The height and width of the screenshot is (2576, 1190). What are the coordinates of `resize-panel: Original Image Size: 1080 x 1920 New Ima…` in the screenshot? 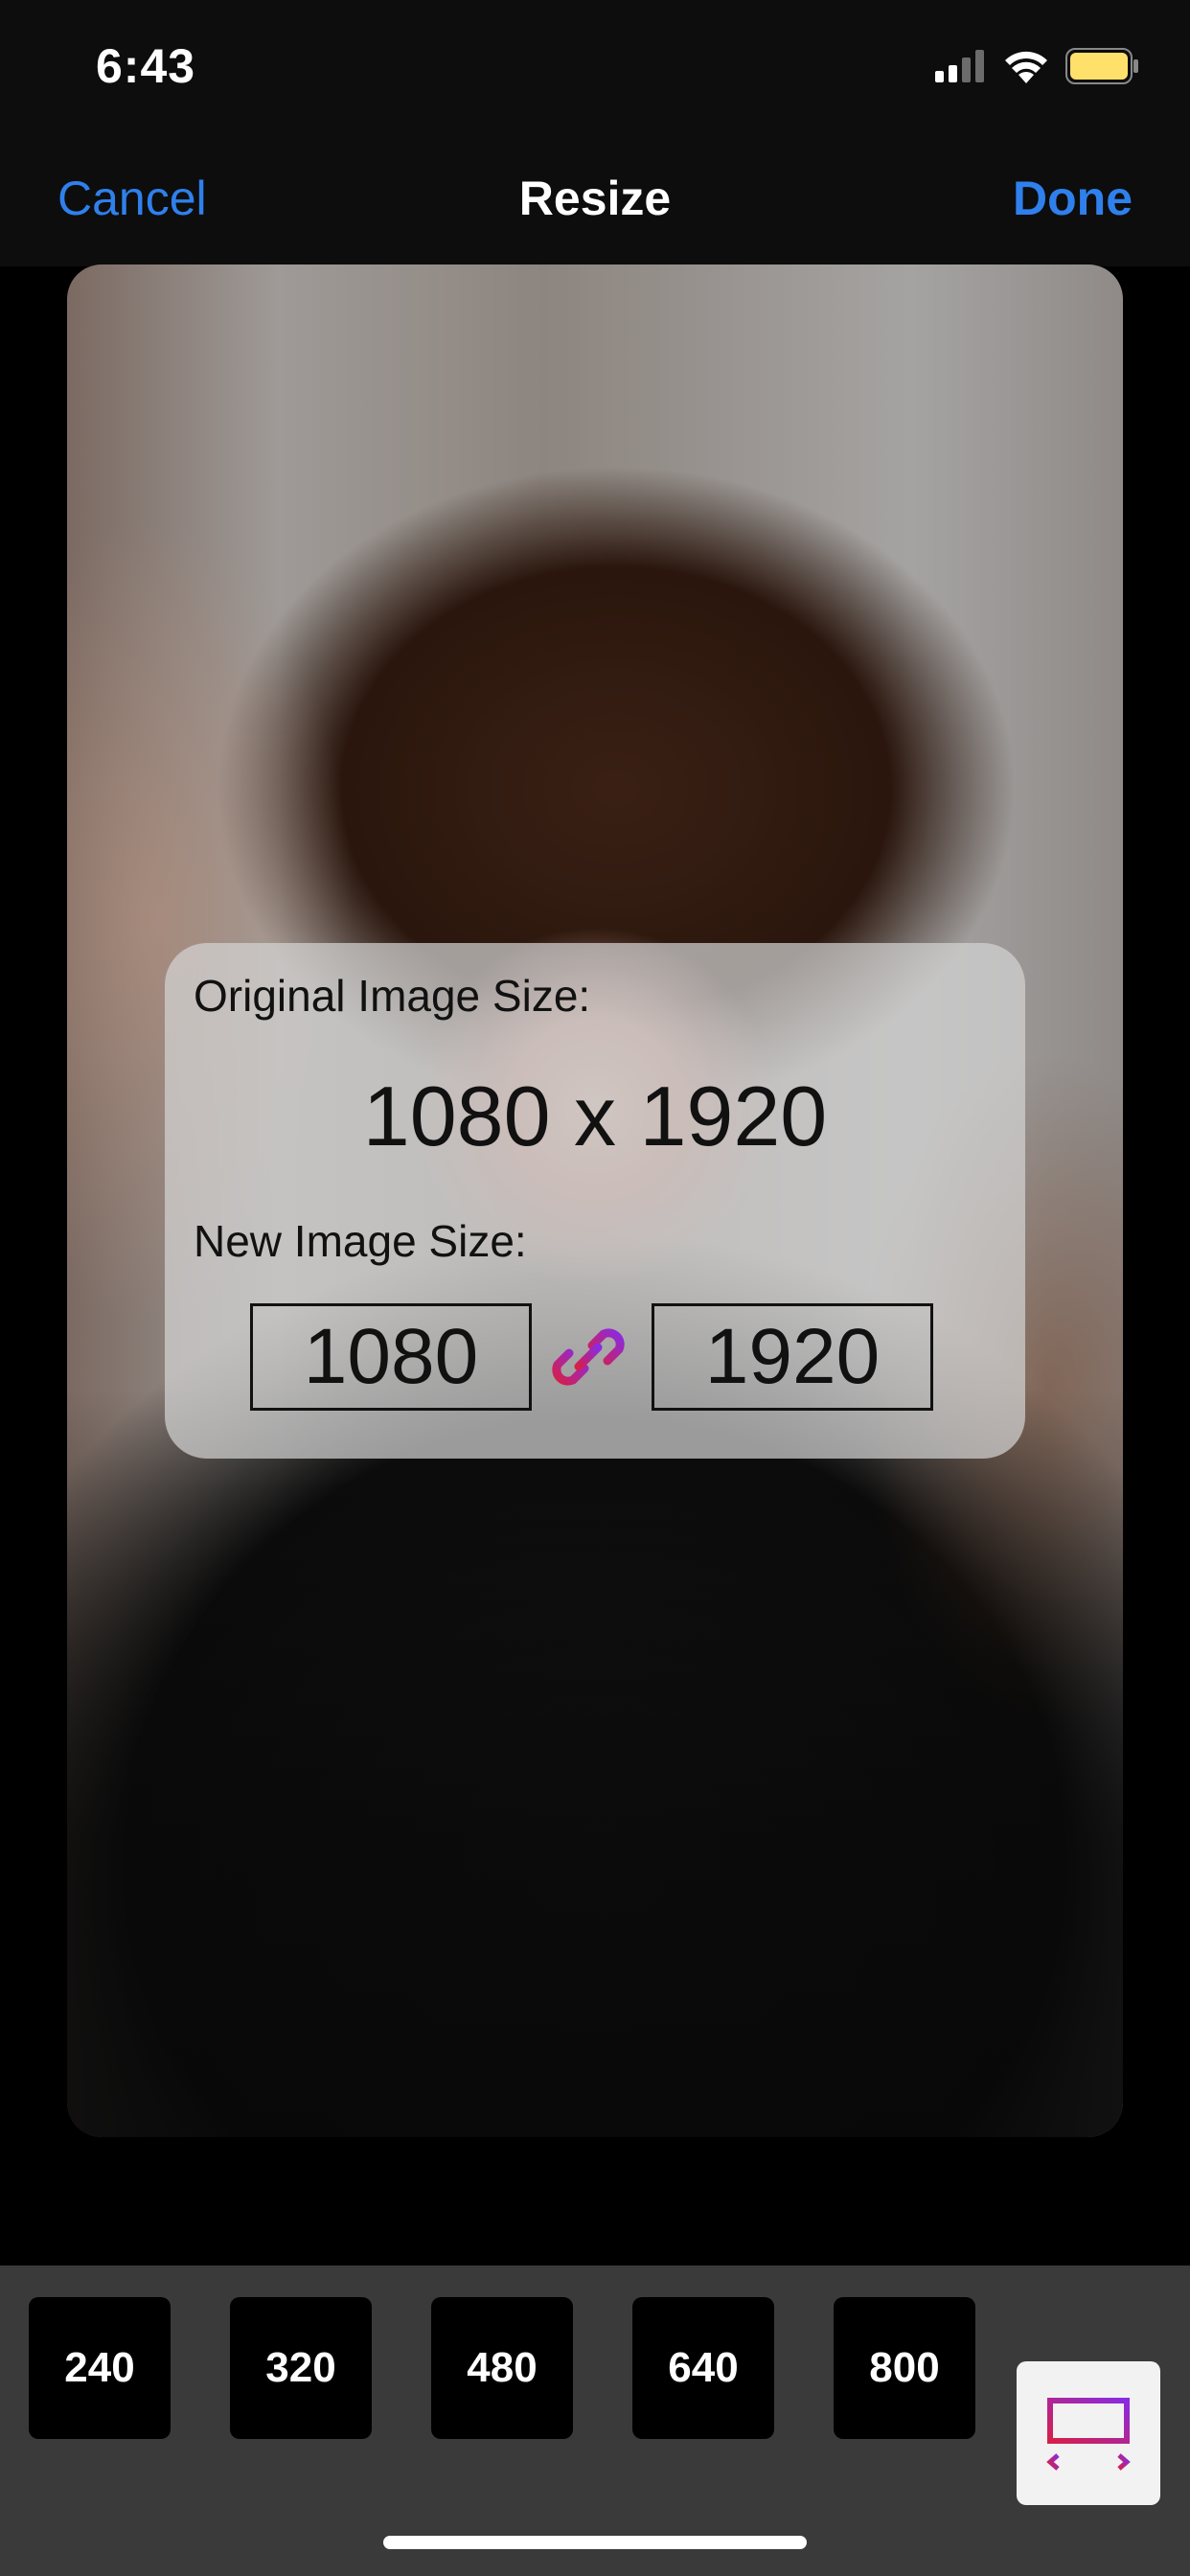 It's located at (595, 1201).